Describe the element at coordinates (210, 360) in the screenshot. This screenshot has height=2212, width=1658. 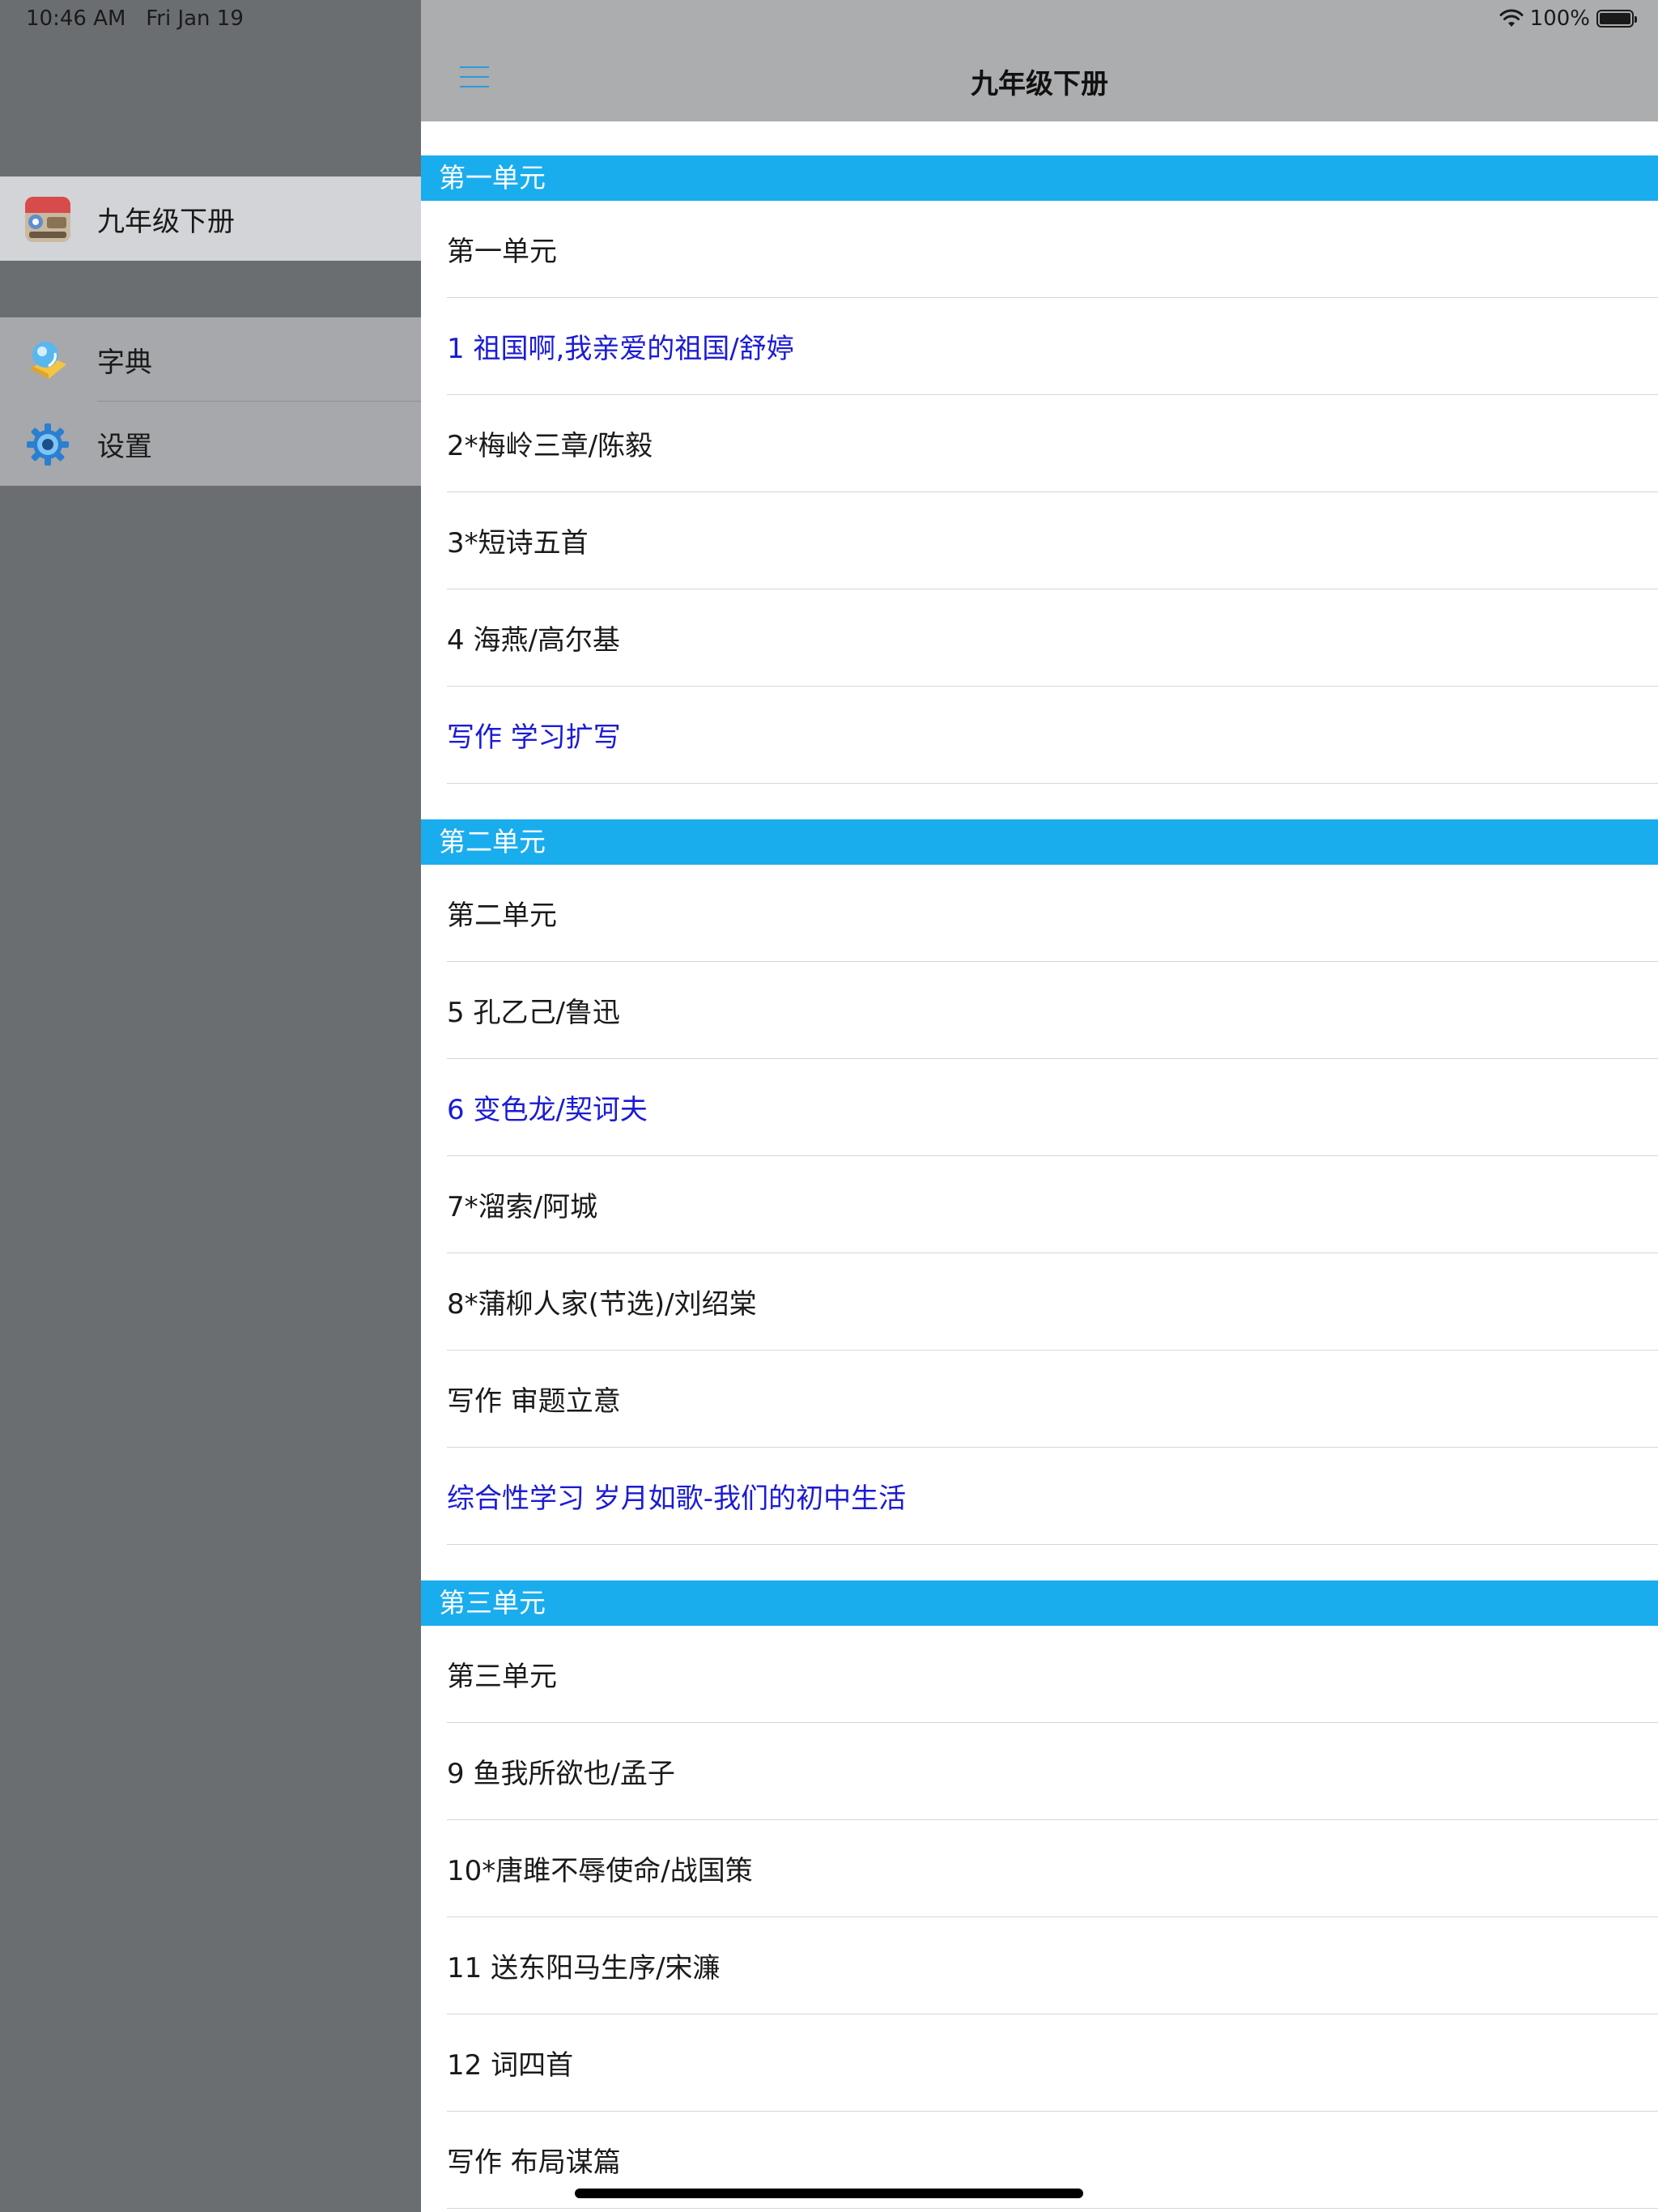
I see `sidebar-item-dictionary: 字典` at that location.